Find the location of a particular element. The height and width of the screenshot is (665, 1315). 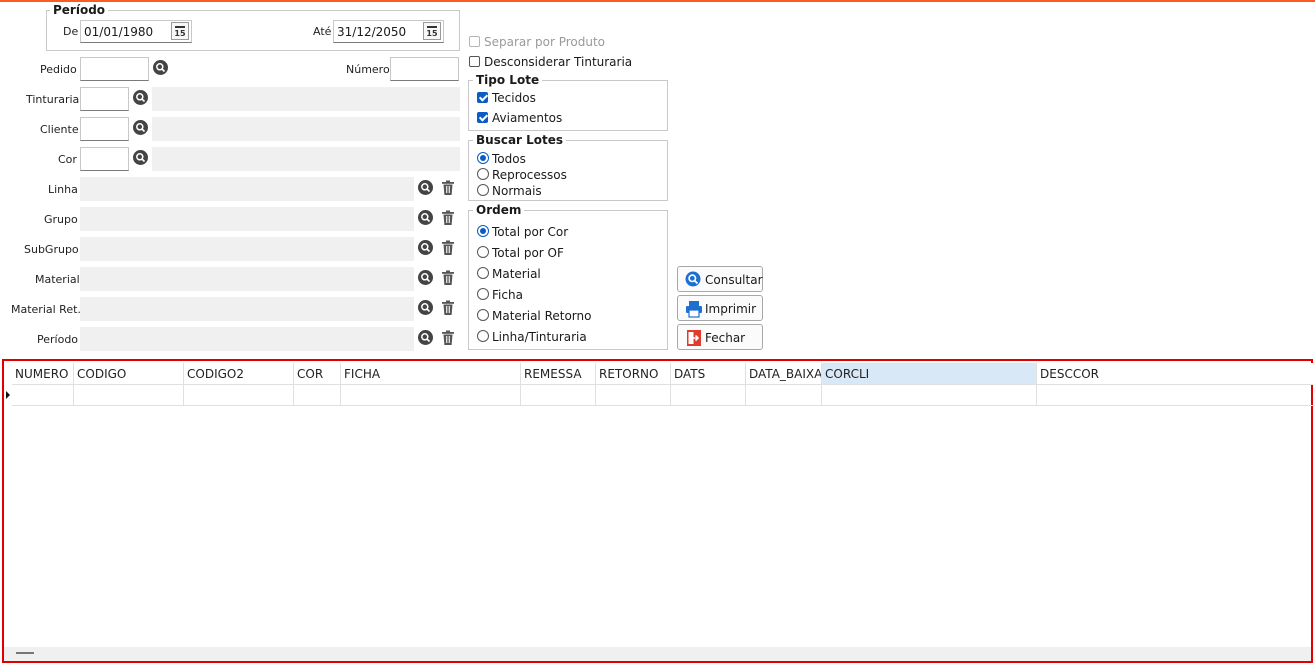

pedido-label: Pedido is located at coordinates (58, 69).